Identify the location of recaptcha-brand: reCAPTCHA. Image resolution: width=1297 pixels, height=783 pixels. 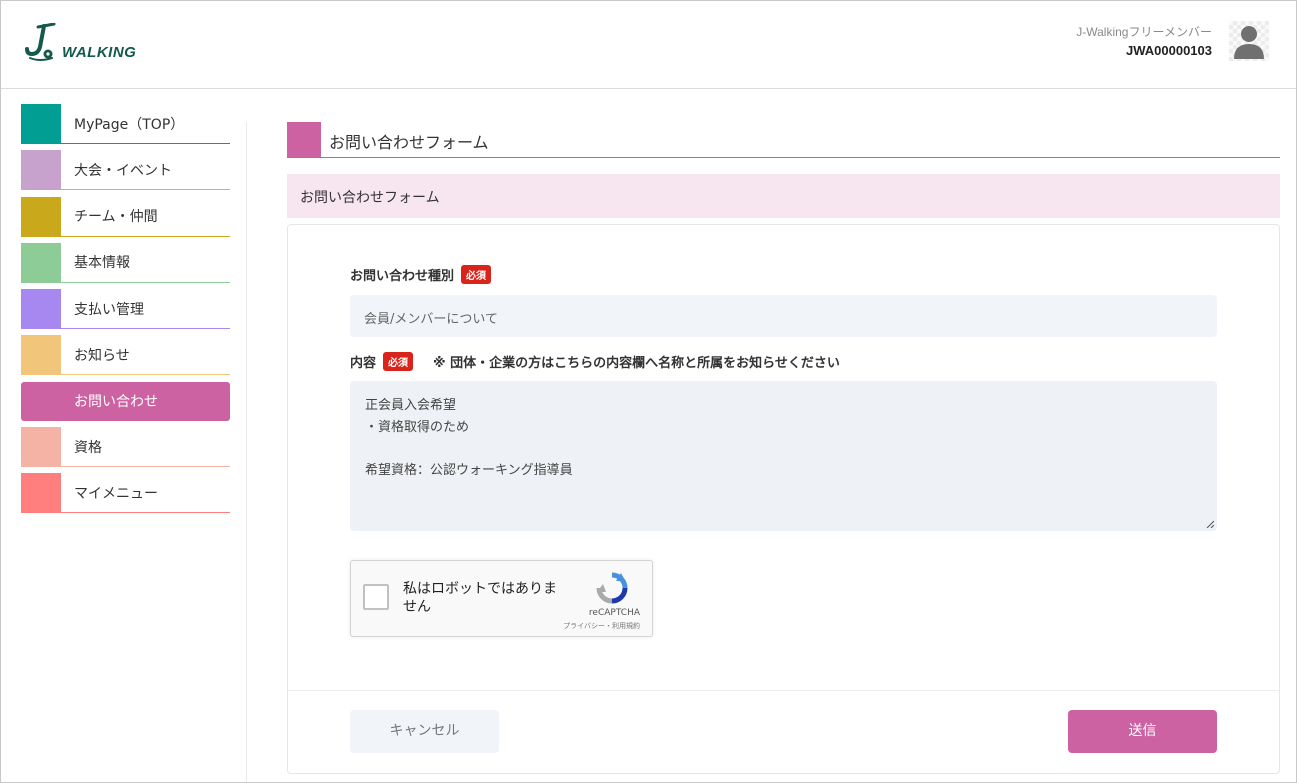
(614, 613).